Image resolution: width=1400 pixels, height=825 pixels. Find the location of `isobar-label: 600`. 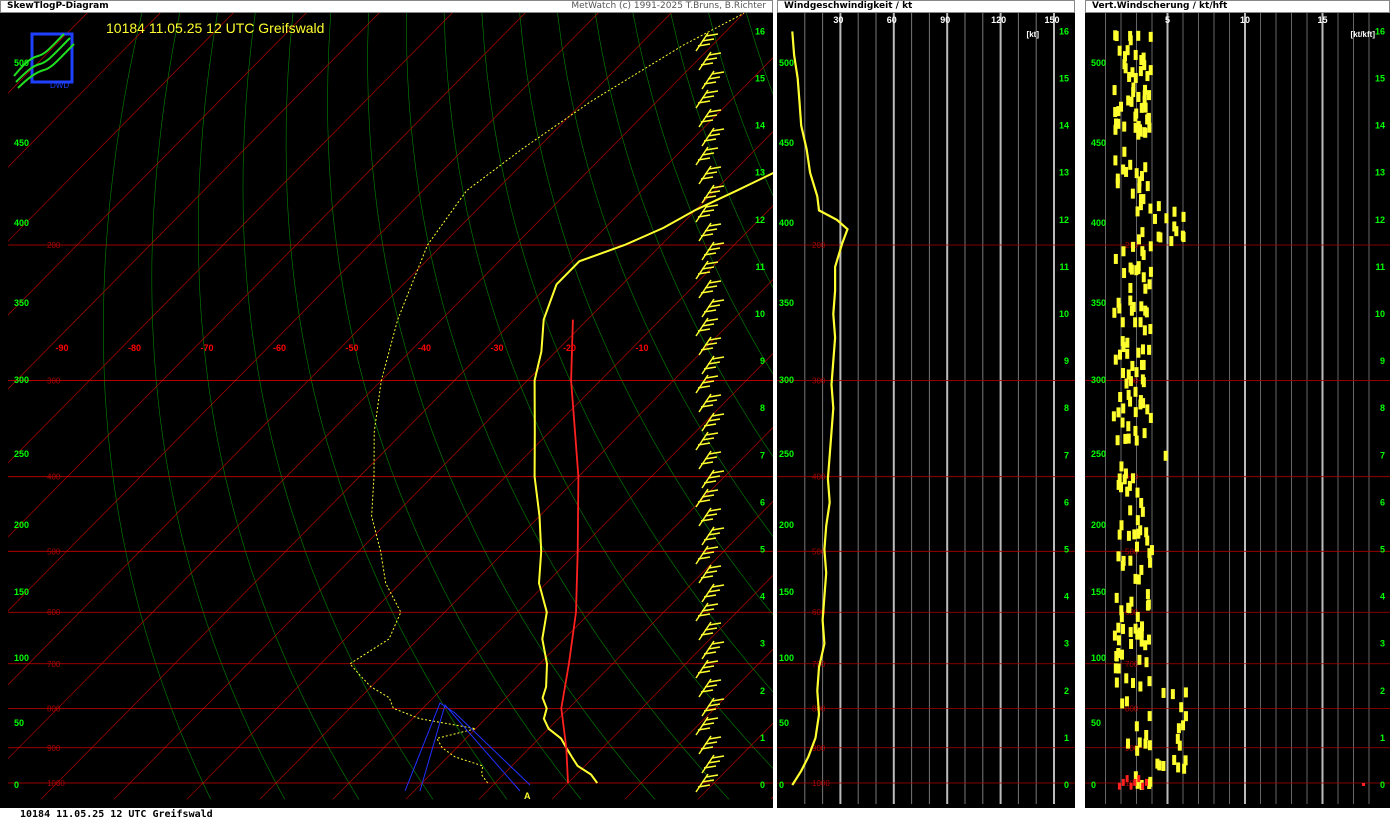

isobar-label: 600 is located at coordinates (54, 612).